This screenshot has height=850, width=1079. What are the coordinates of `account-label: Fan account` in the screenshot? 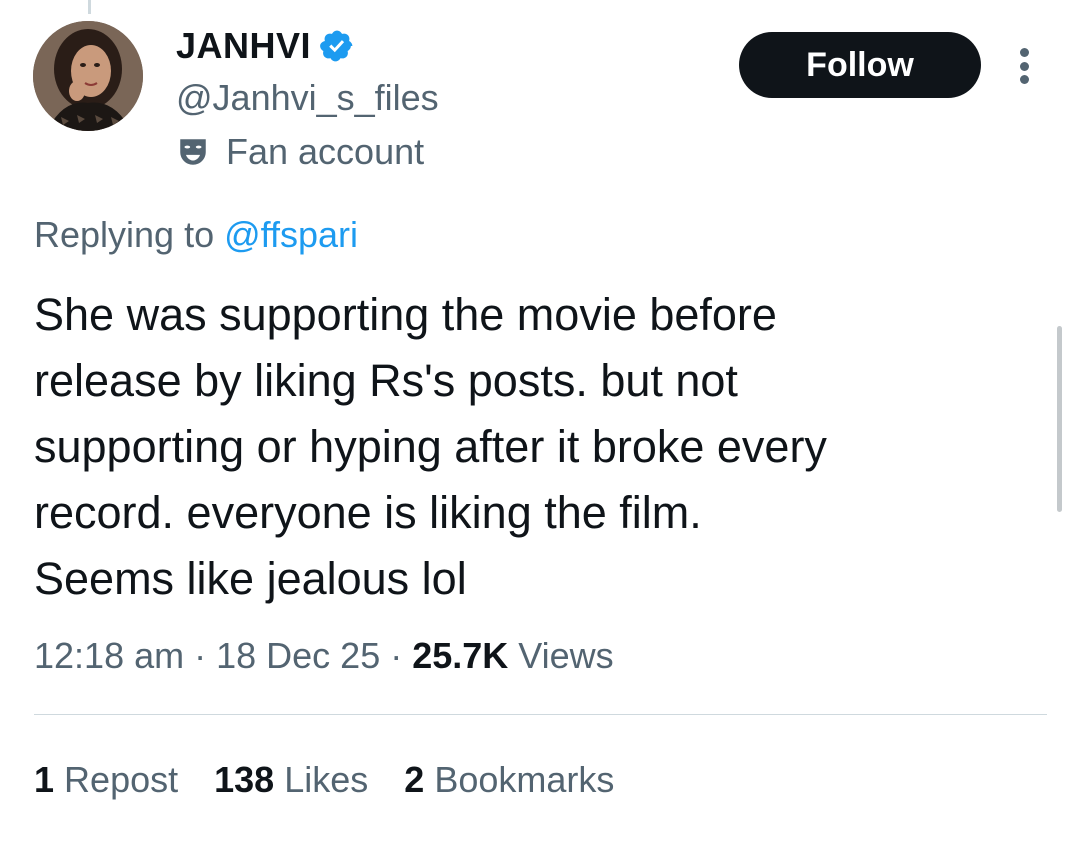 It's located at (300, 152).